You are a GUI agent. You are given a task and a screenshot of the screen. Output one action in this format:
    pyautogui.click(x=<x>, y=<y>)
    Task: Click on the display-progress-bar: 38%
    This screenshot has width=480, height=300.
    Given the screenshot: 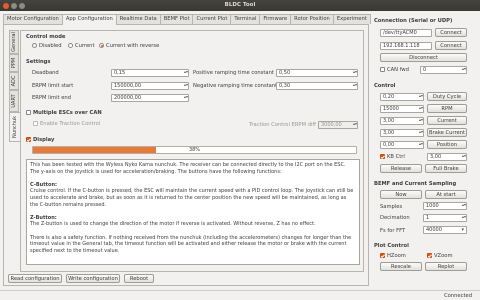 What is the action you would take?
    pyautogui.click(x=194, y=150)
    